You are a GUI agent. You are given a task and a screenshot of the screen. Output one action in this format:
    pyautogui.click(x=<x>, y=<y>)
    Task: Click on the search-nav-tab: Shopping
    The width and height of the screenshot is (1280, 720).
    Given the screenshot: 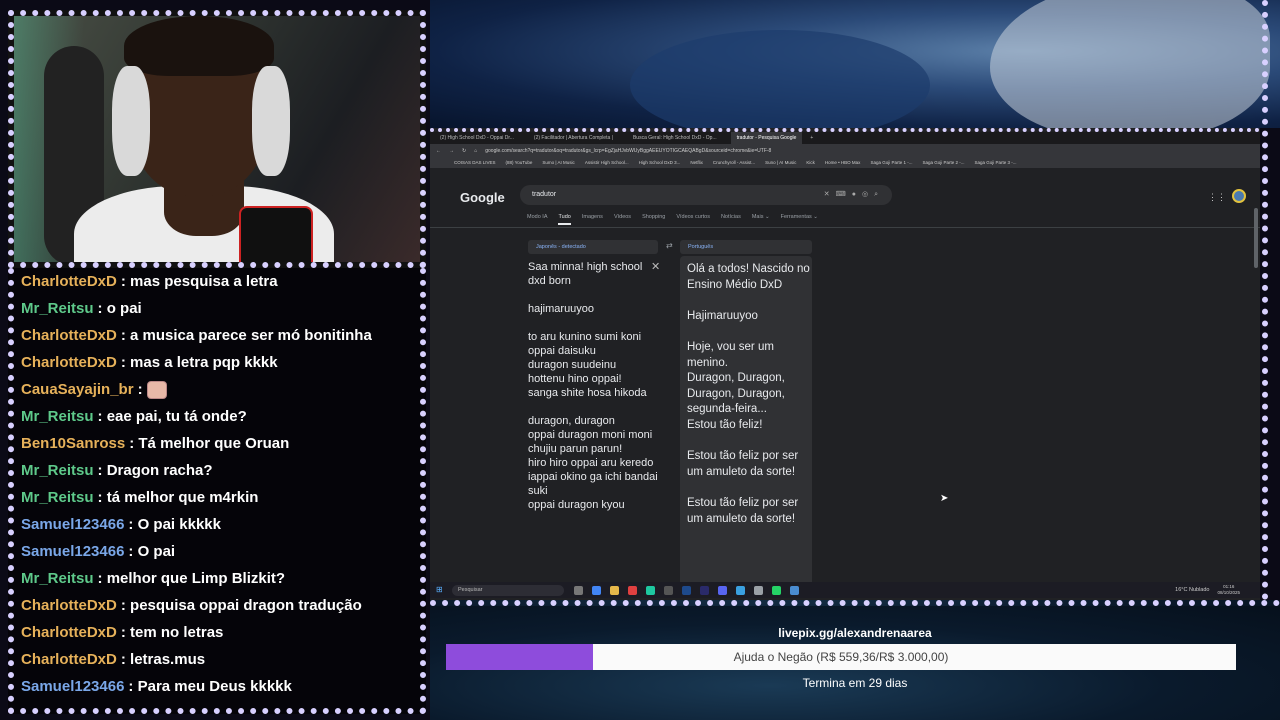 What is the action you would take?
    pyautogui.click(x=653, y=219)
    